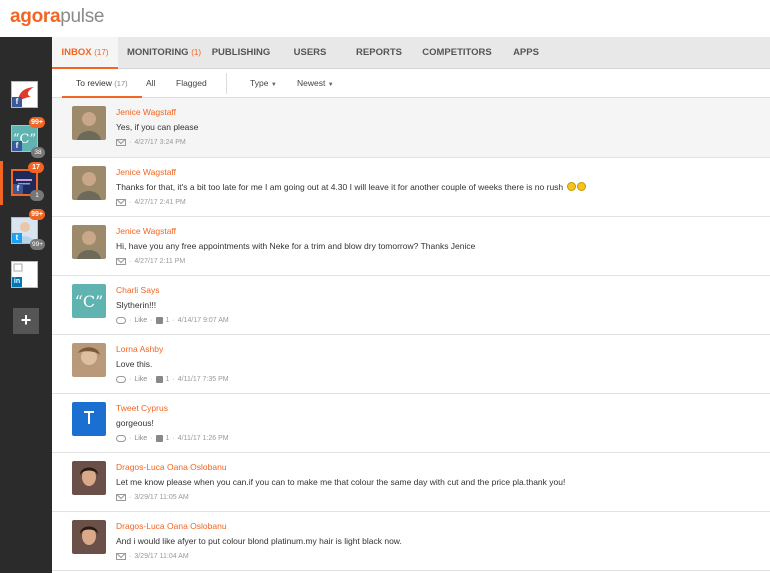 This screenshot has height=573, width=770. What do you see at coordinates (526, 53) in the screenshot?
I see `tab-apps: APPS` at bounding box center [526, 53].